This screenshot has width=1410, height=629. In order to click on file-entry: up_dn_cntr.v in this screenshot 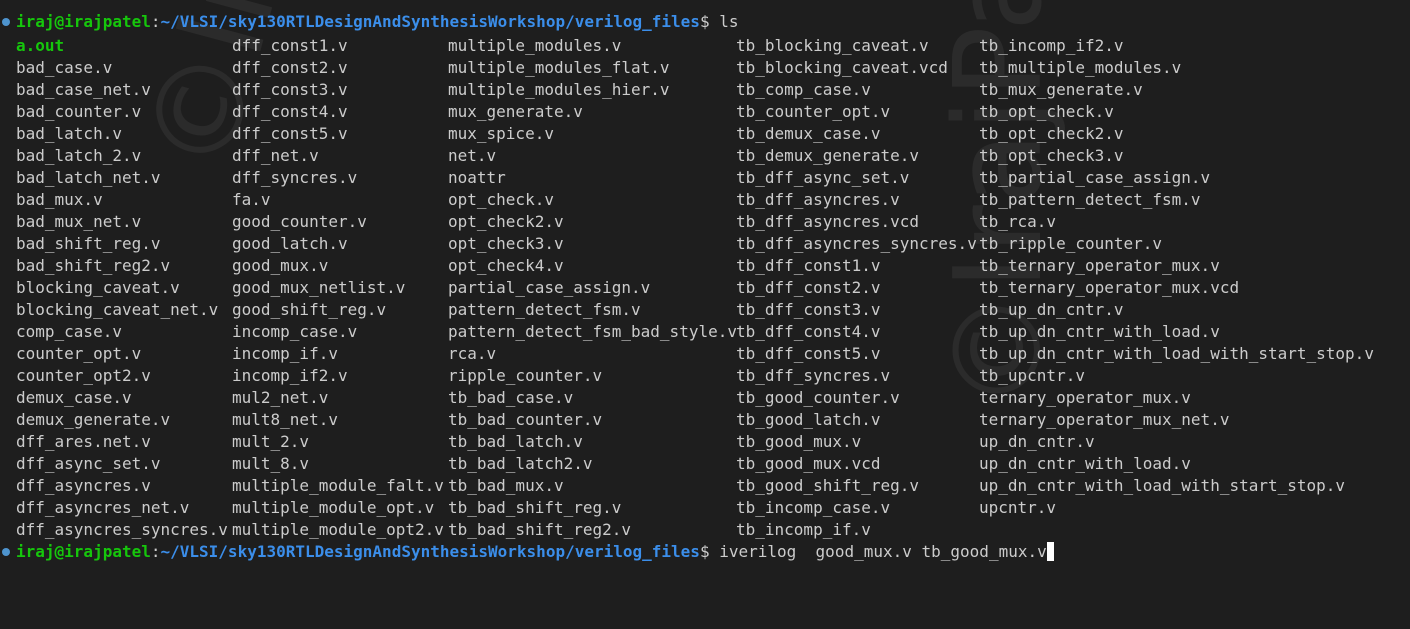, I will do `click(1037, 441)`.